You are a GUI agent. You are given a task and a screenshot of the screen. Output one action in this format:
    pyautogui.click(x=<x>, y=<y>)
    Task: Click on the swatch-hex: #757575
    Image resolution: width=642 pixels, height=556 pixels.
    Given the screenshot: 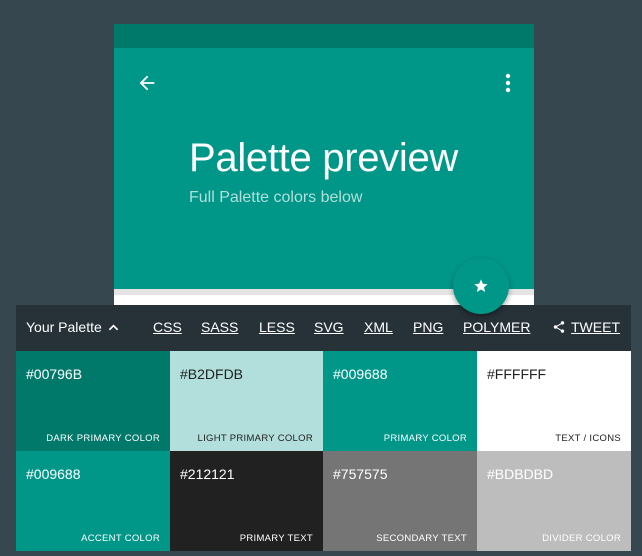 What is the action you would take?
    pyautogui.click(x=360, y=474)
    